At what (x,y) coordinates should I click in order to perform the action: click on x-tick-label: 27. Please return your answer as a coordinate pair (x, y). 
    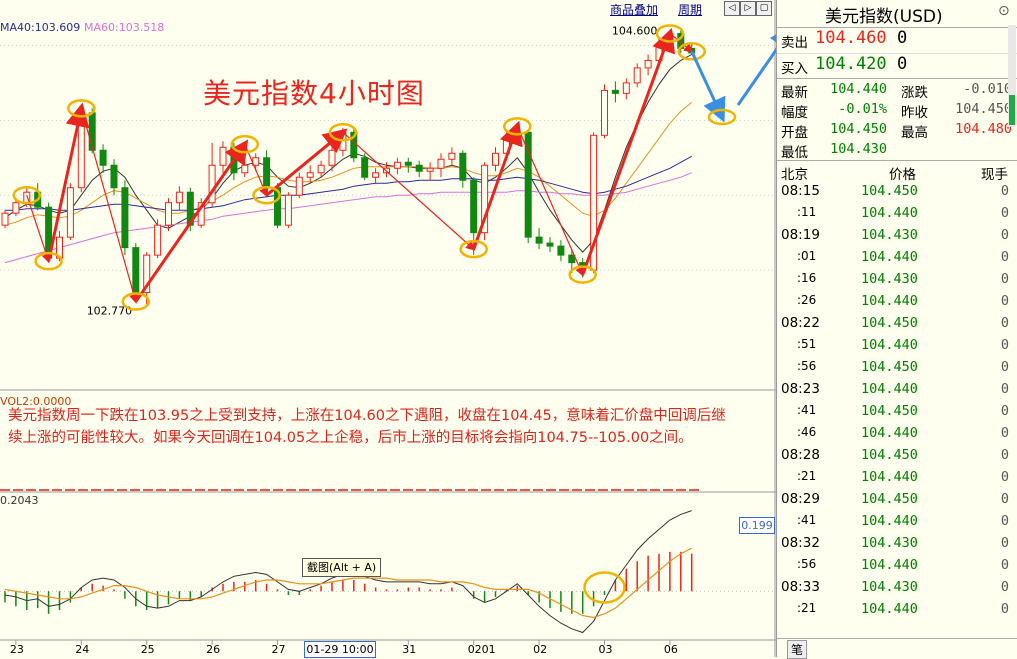
    Looking at the image, I should click on (279, 649).